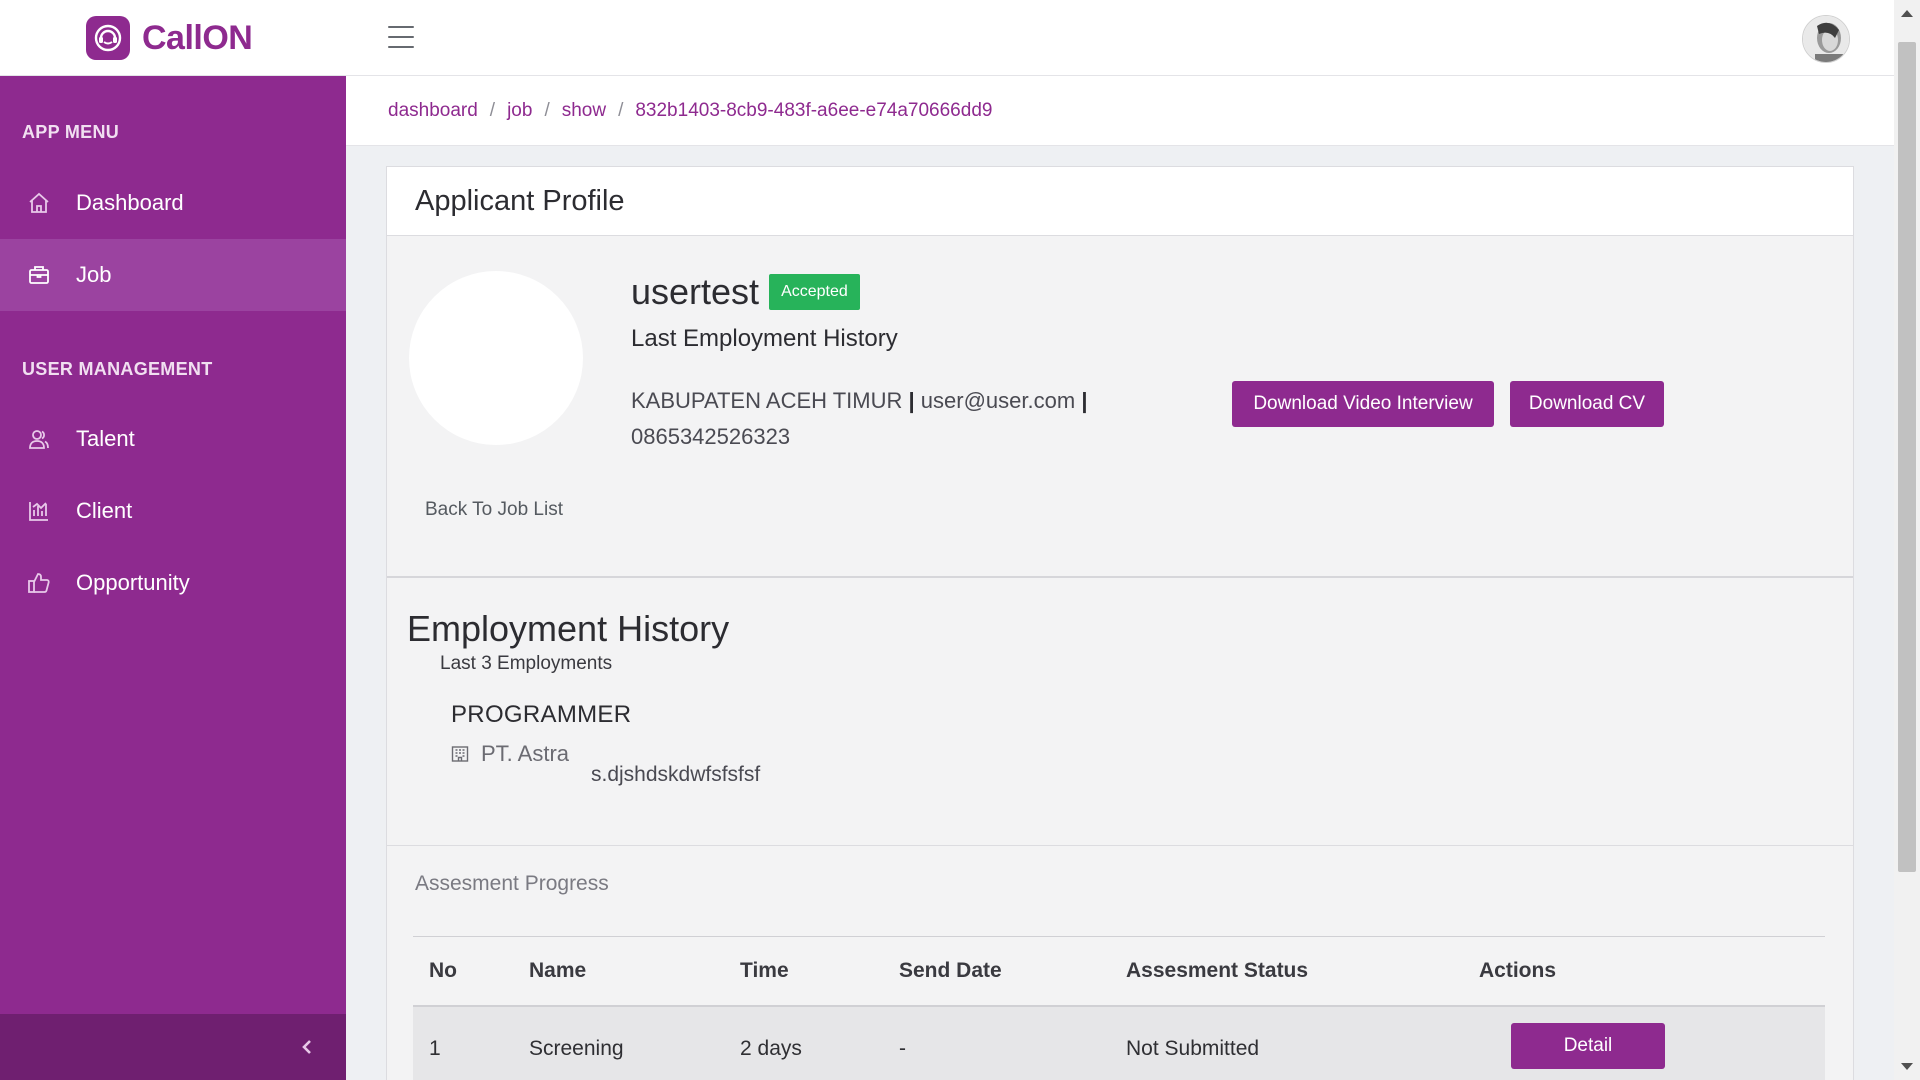 The width and height of the screenshot is (1920, 1080). Describe the element at coordinates (1587, 404) in the screenshot. I see `download-cv-button: Download CV` at that location.